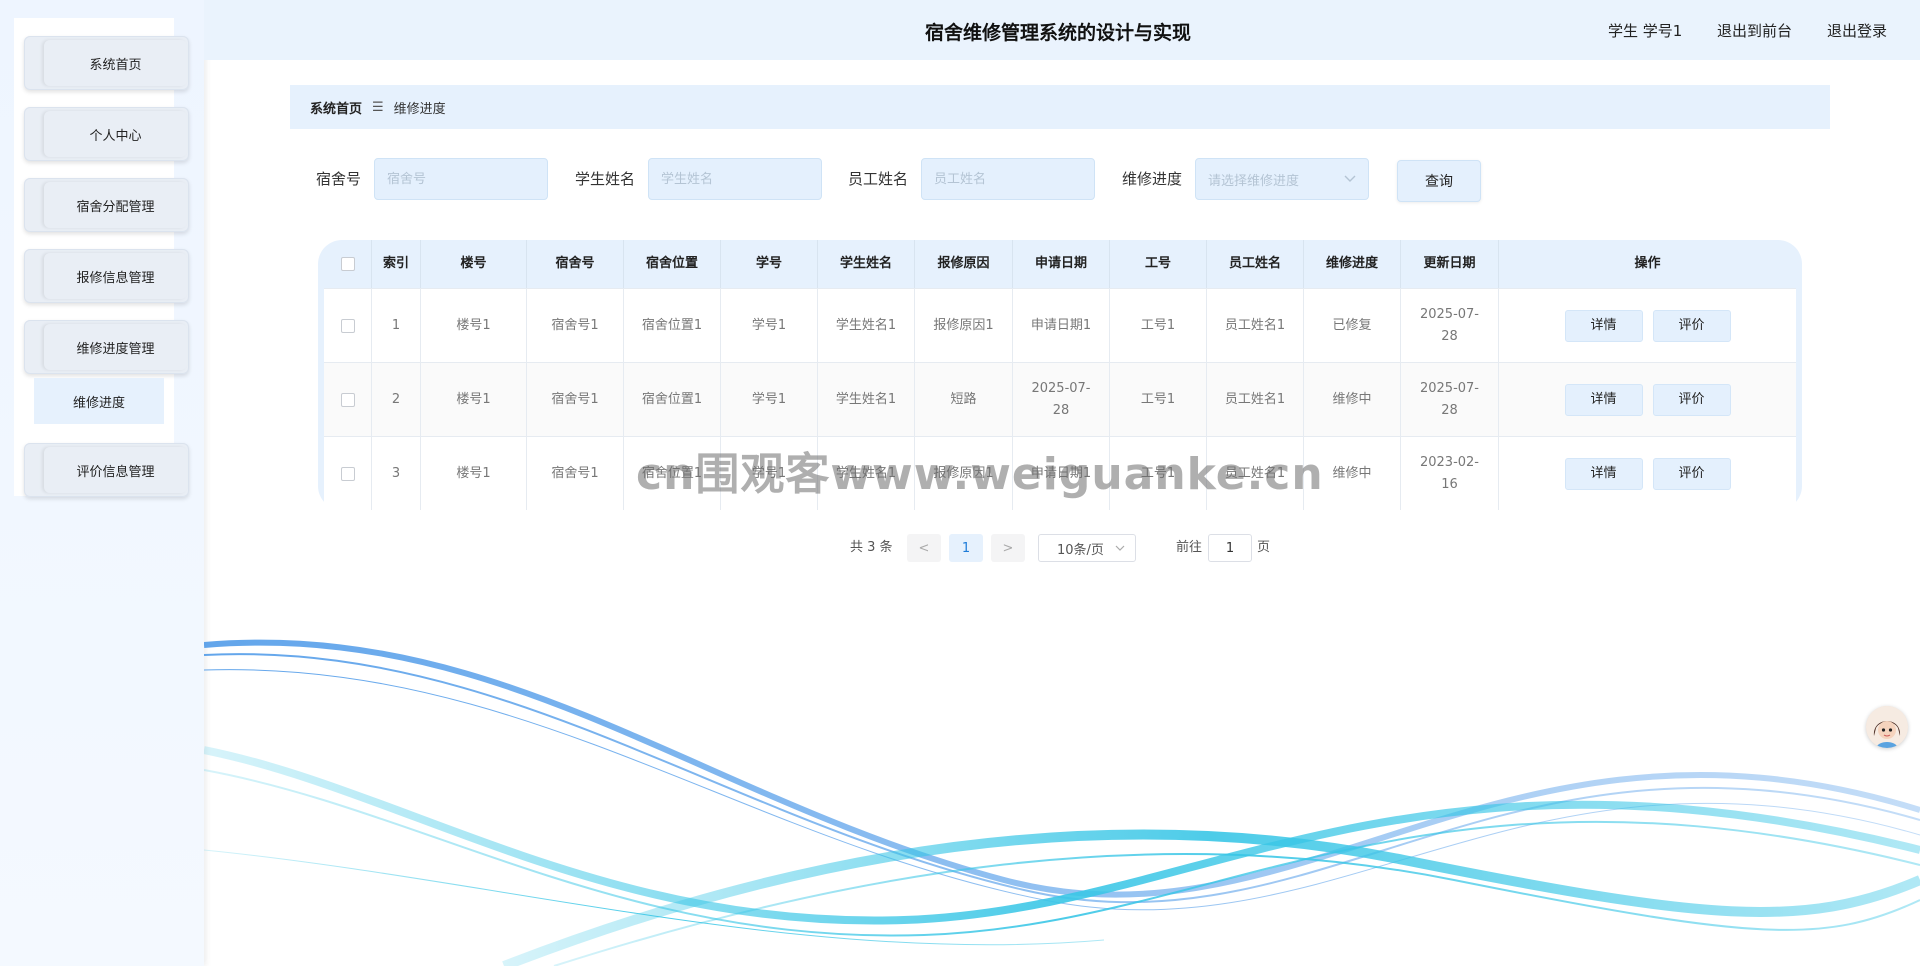 This screenshot has width=1920, height=966. What do you see at coordinates (924, 548) in the screenshot?
I see `prev-page-button: <` at bounding box center [924, 548].